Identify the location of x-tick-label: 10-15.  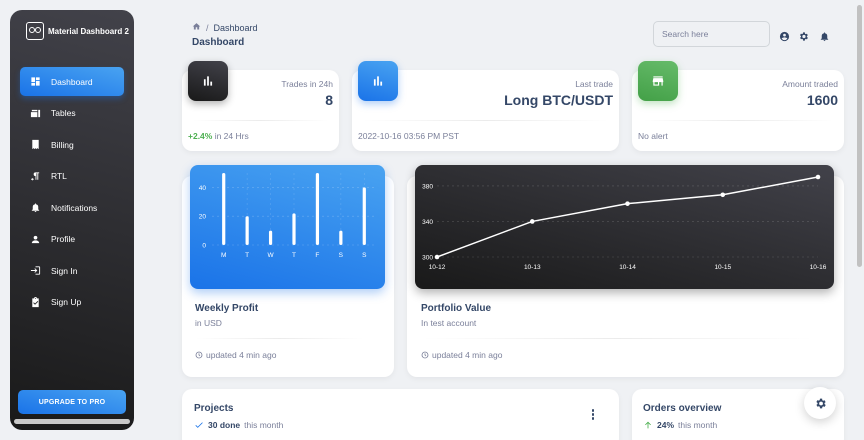
(722, 267).